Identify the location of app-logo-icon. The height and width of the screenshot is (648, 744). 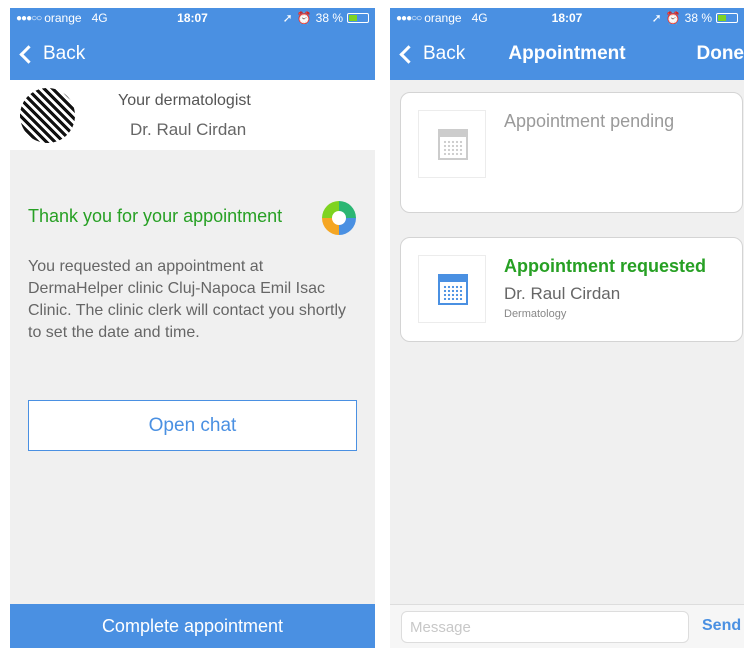
(339, 218).